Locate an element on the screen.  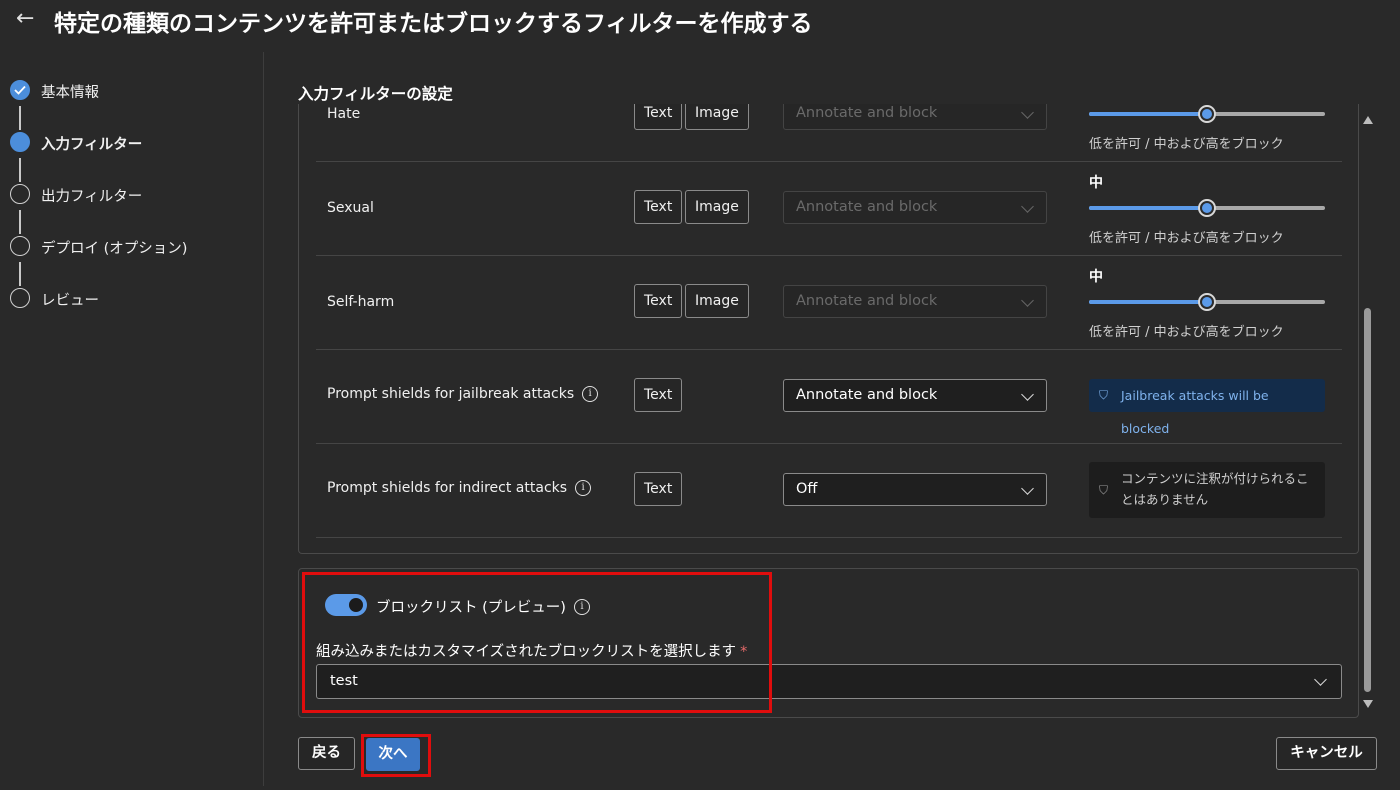
toggle-knob is located at coordinates (356, 605).